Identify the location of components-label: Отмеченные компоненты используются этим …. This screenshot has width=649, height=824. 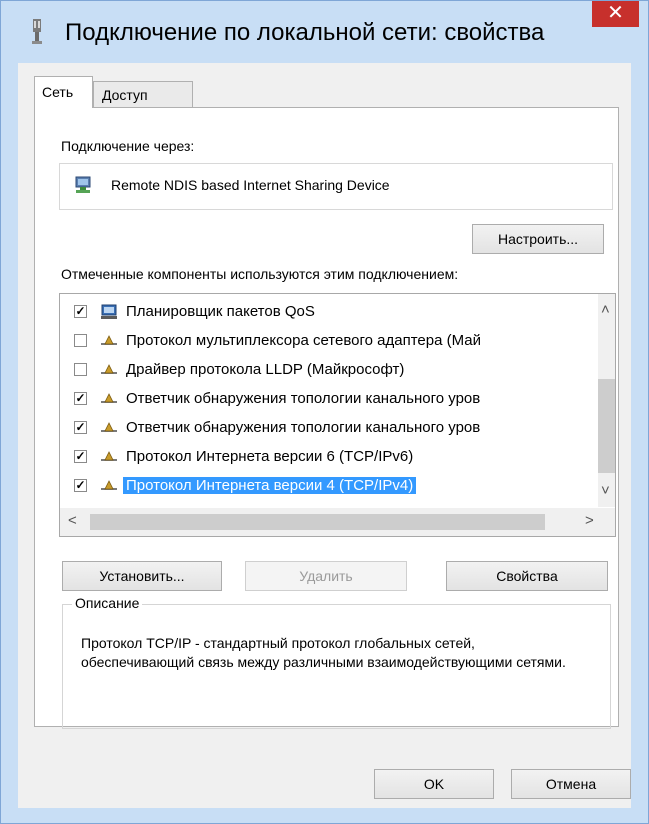
(260, 274).